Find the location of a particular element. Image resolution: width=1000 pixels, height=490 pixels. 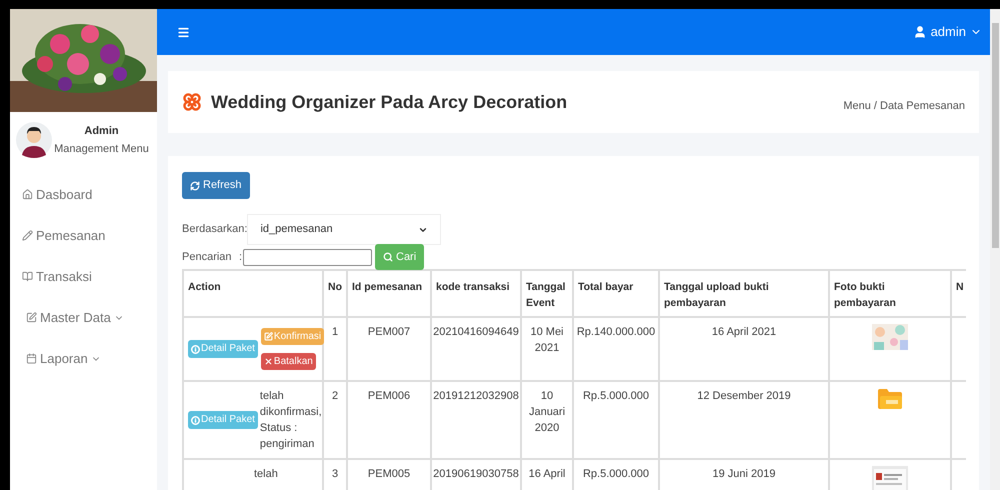

user-icon is located at coordinates (919, 32).